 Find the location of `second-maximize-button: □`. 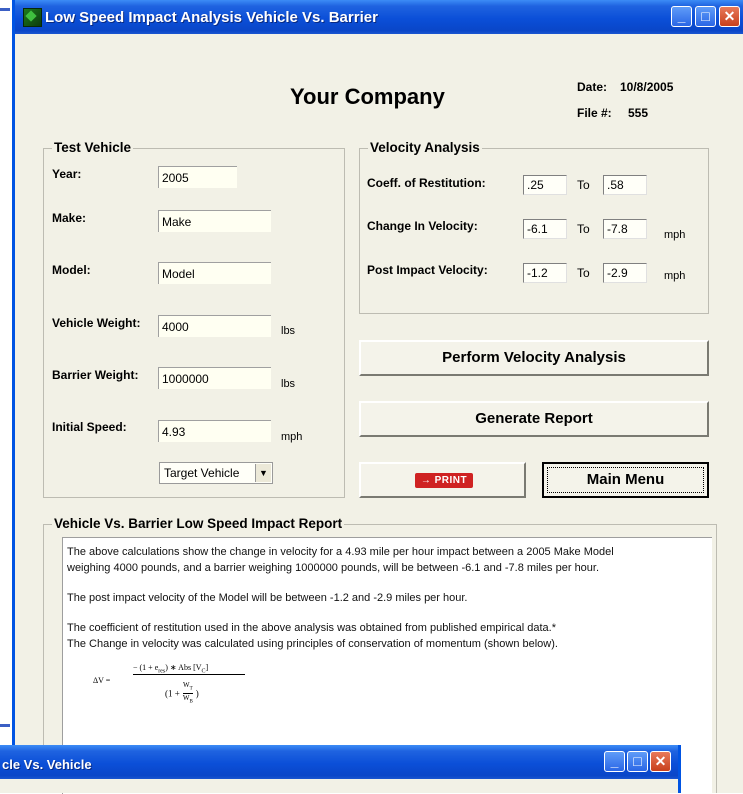

second-maximize-button: □ is located at coordinates (637, 761).